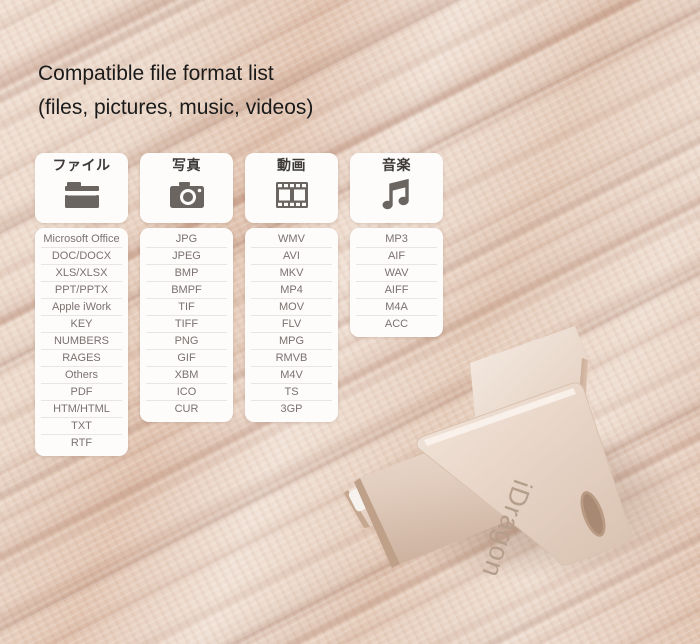  What do you see at coordinates (186, 256) in the screenshot?
I see `format-row: JPEG` at bounding box center [186, 256].